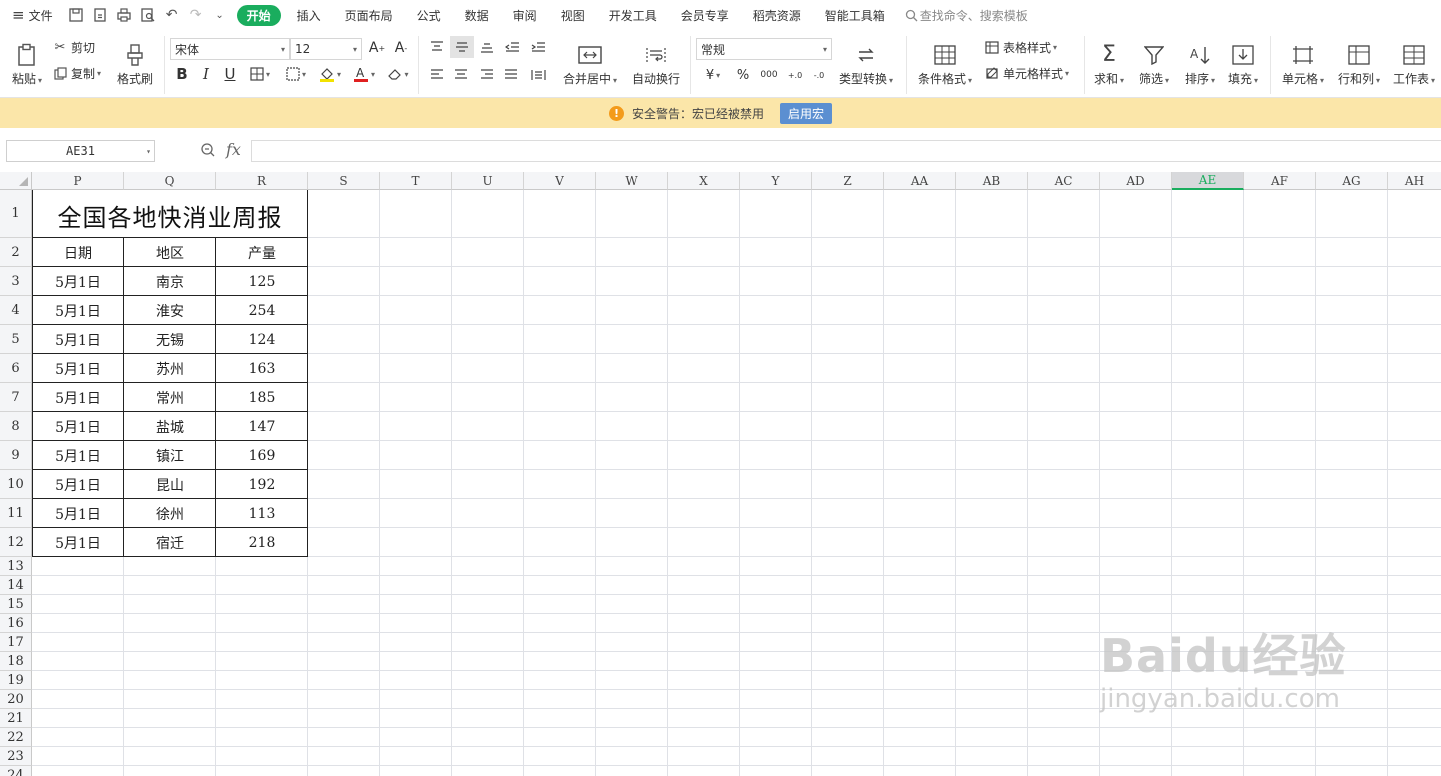 This screenshot has height=776, width=1441. Describe the element at coordinates (330, 74) in the screenshot. I see `fill-color-icon: ▾` at that location.